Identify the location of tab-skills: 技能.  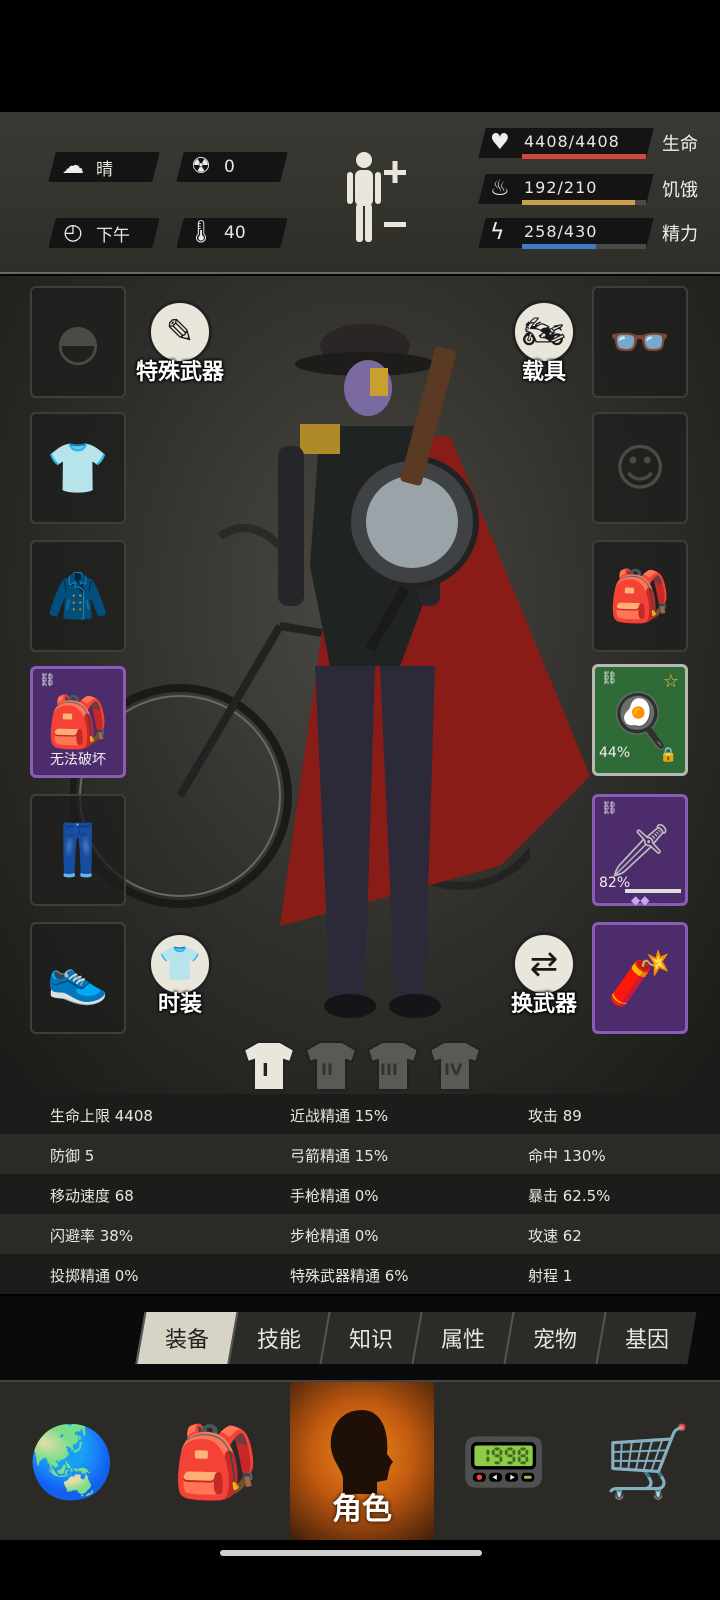
(278, 1338).